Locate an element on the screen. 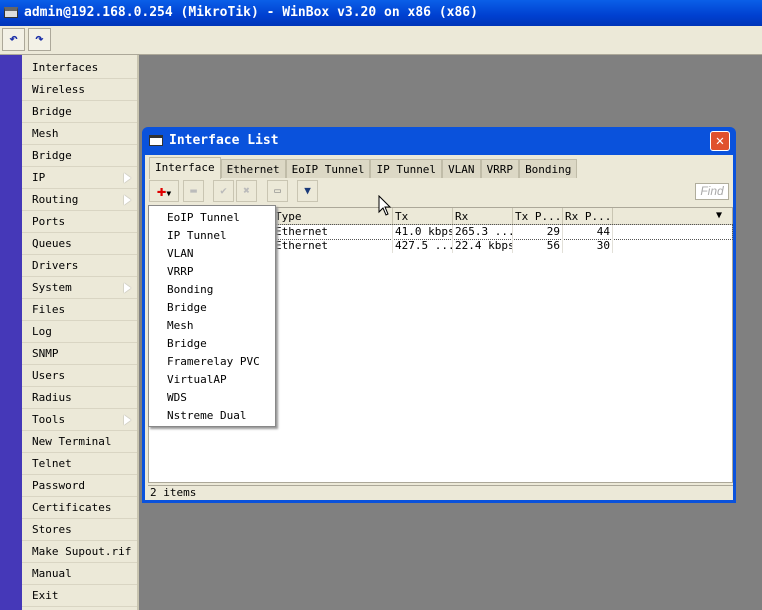  chevron-down-icon: ▼ is located at coordinates (169, 193).